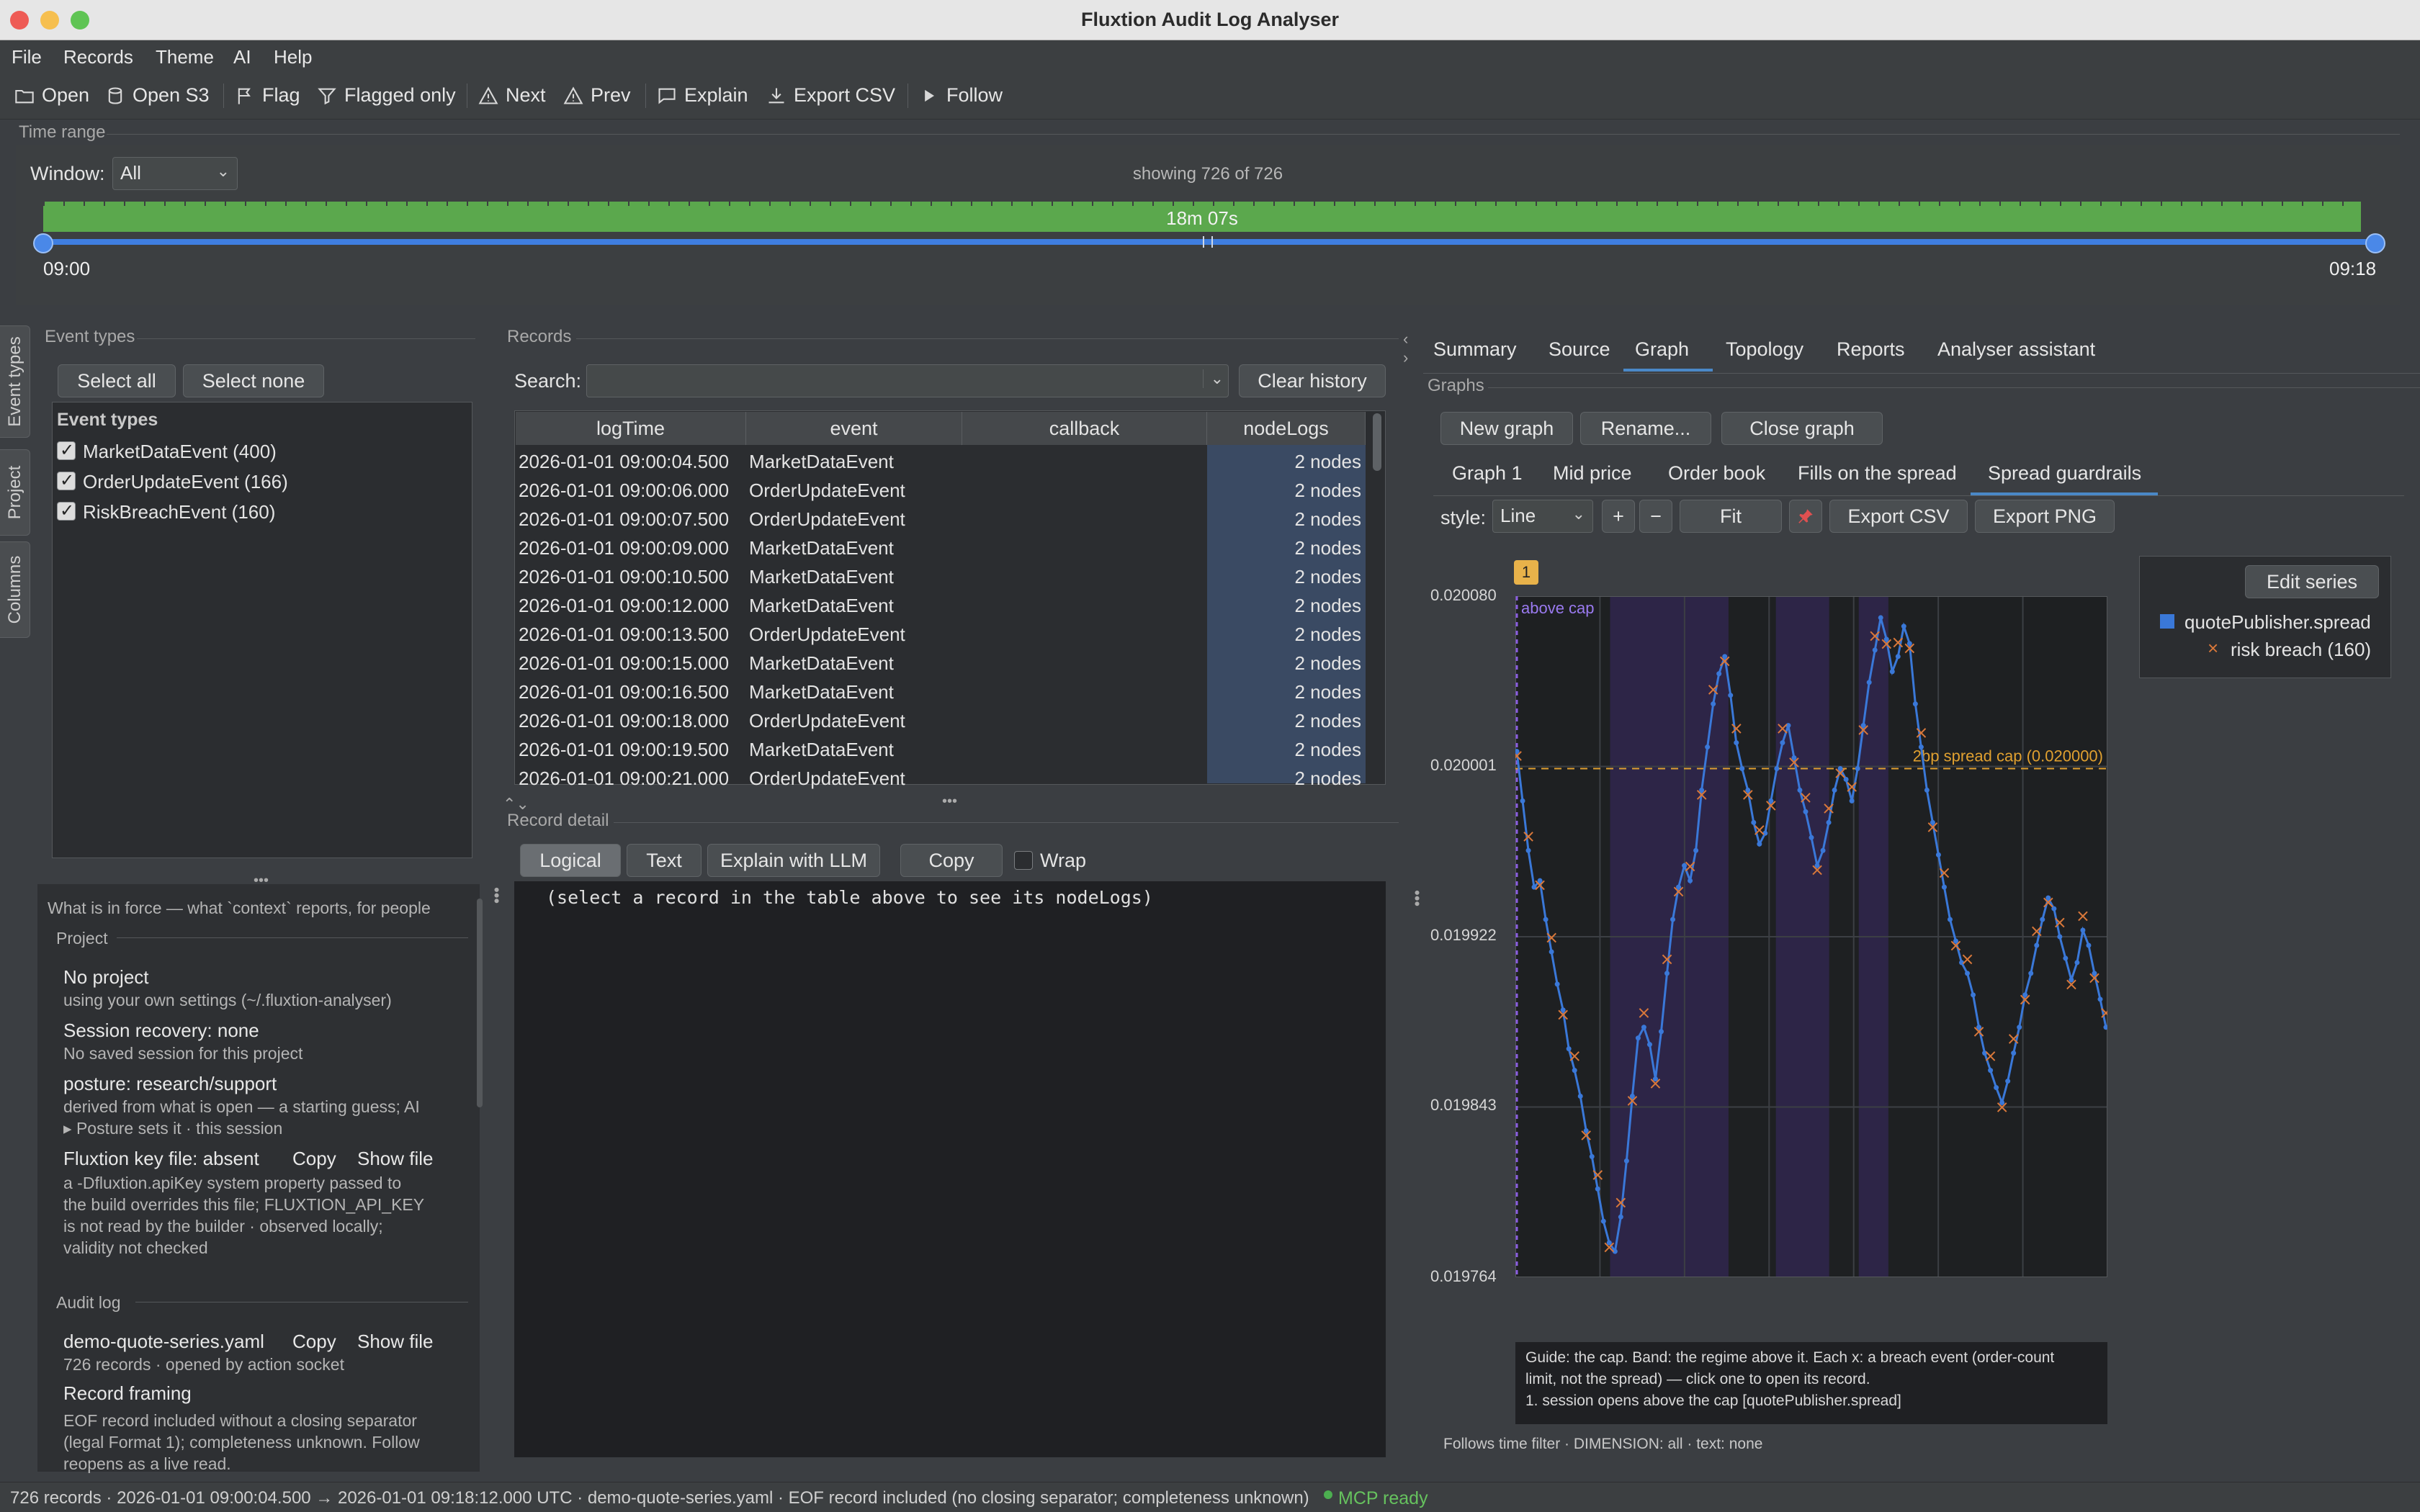  I want to click on wrap-checkbox, so click(1023, 860).